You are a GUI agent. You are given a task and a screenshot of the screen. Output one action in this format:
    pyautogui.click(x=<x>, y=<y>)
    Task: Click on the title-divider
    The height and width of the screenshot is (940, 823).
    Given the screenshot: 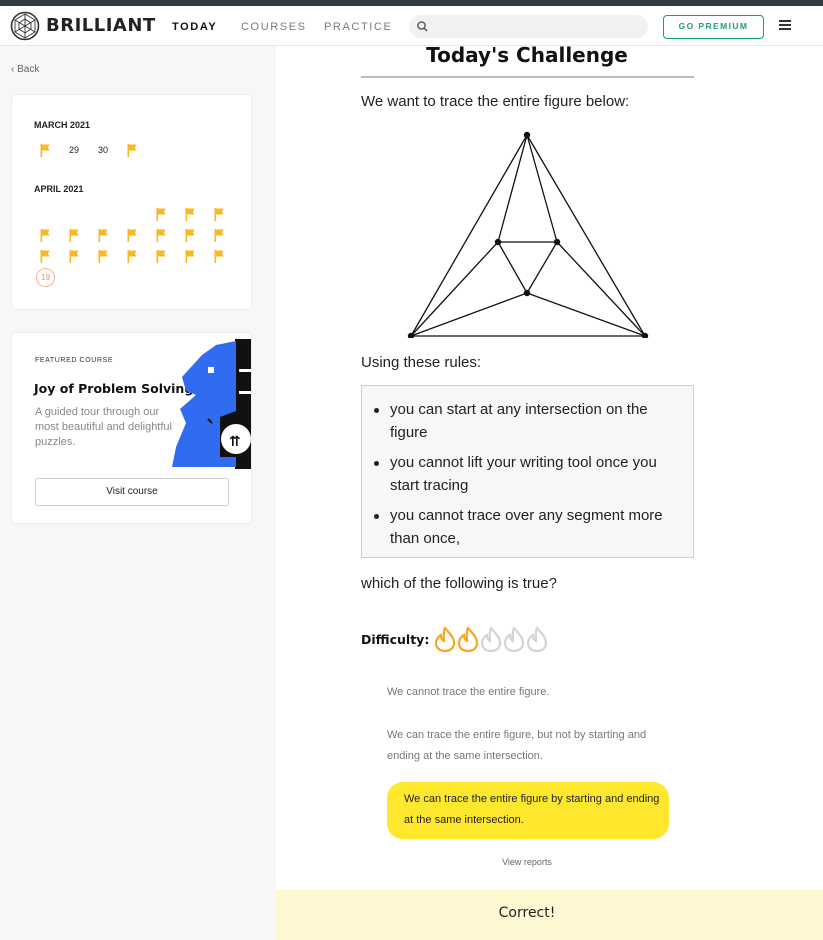 What is the action you would take?
    pyautogui.click(x=527, y=77)
    